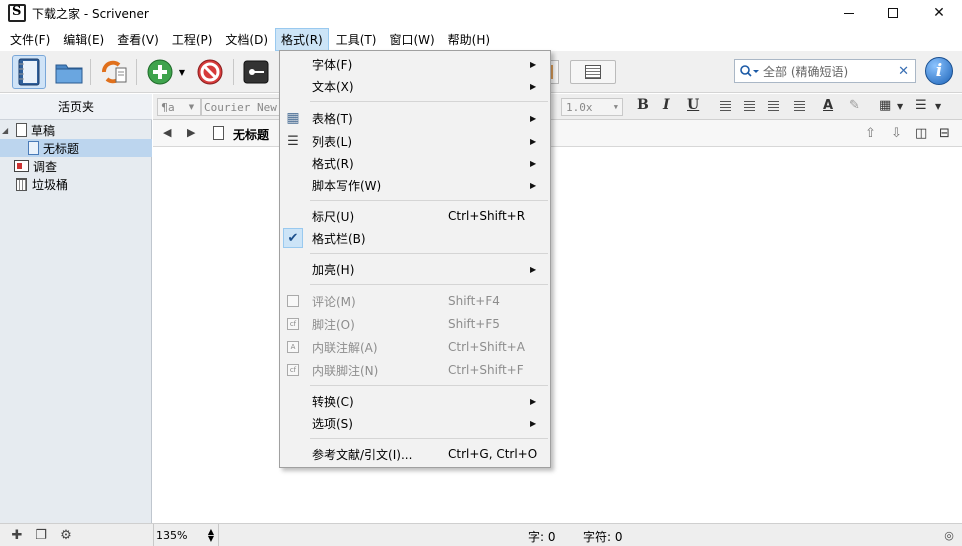 This screenshot has height=546, width=962. I want to click on shortcut-label: Ctrl+Shift+R, so click(487, 216).